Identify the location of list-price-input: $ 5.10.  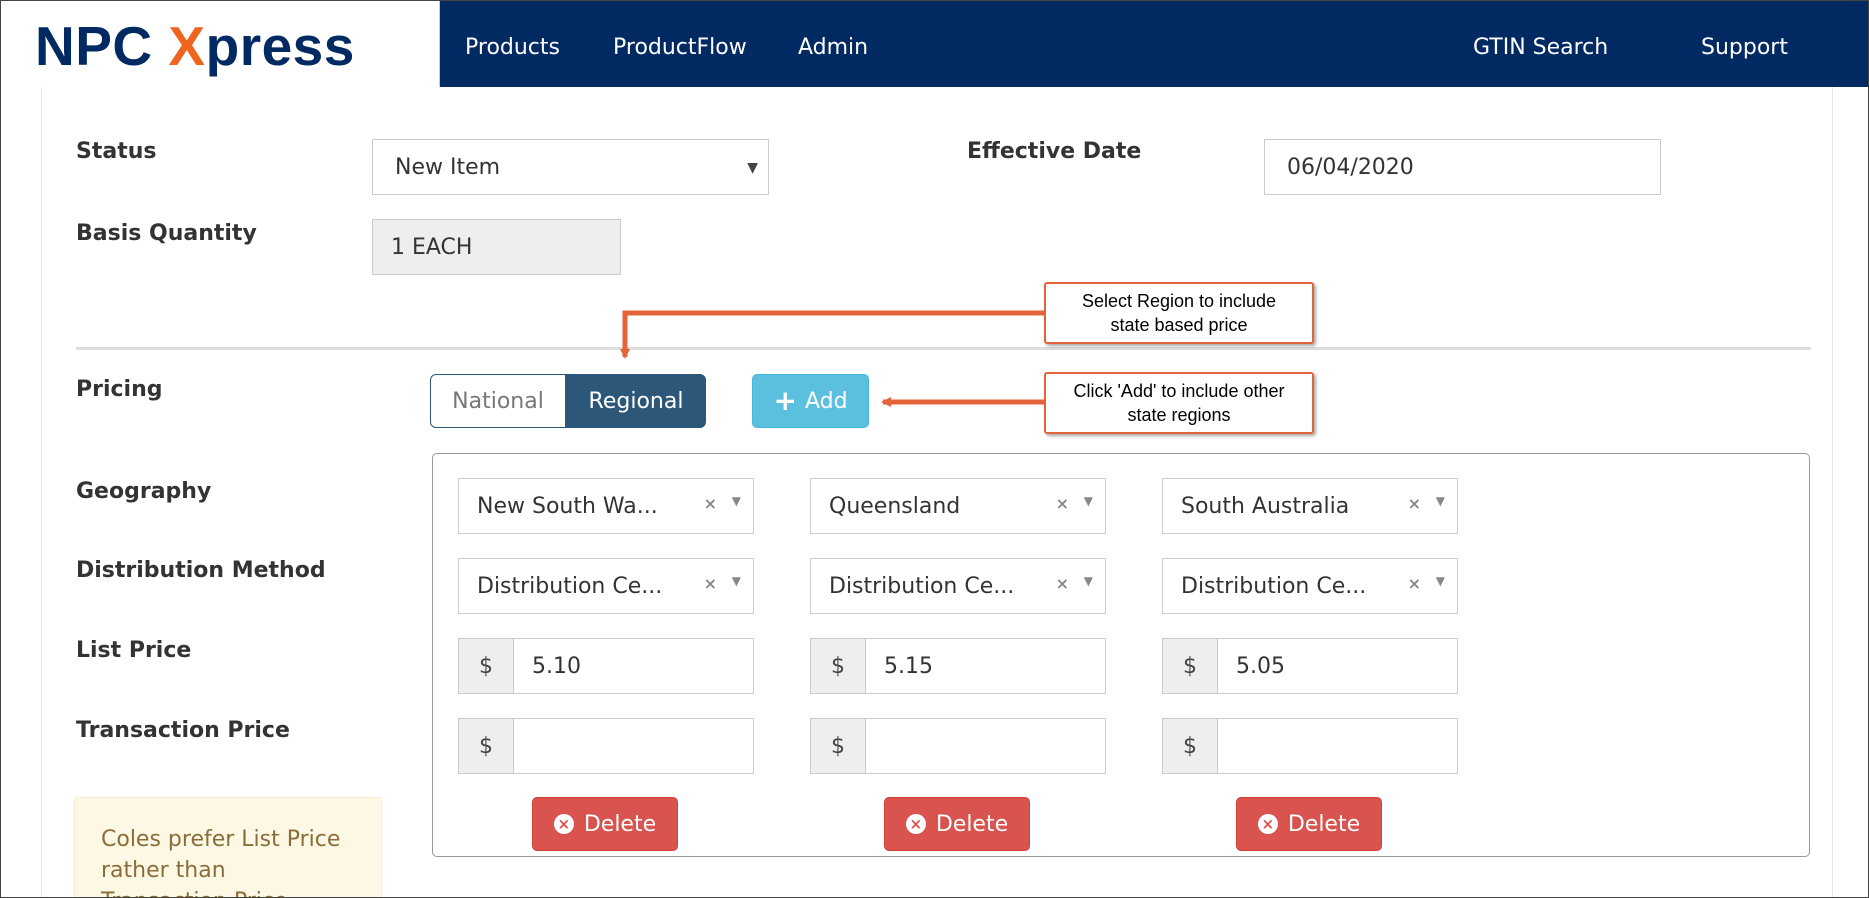
(606, 666).